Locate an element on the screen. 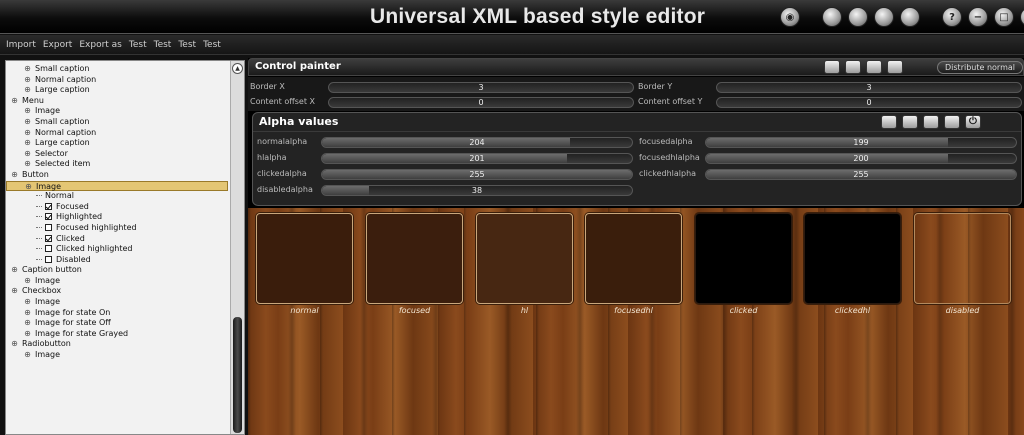 This screenshot has height=435, width=1024. focusedalpha-slider: 199 is located at coordinates (861, 142).